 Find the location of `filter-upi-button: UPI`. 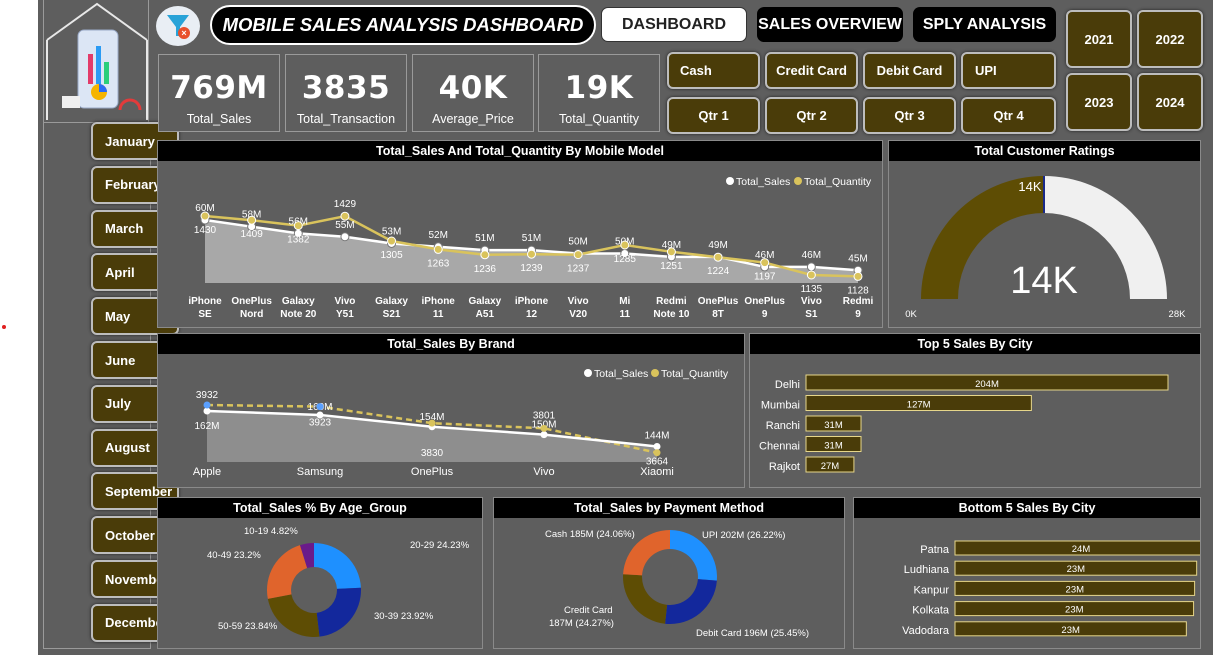

filter-upi-button: UPI is located at coordinates (1008, 70).